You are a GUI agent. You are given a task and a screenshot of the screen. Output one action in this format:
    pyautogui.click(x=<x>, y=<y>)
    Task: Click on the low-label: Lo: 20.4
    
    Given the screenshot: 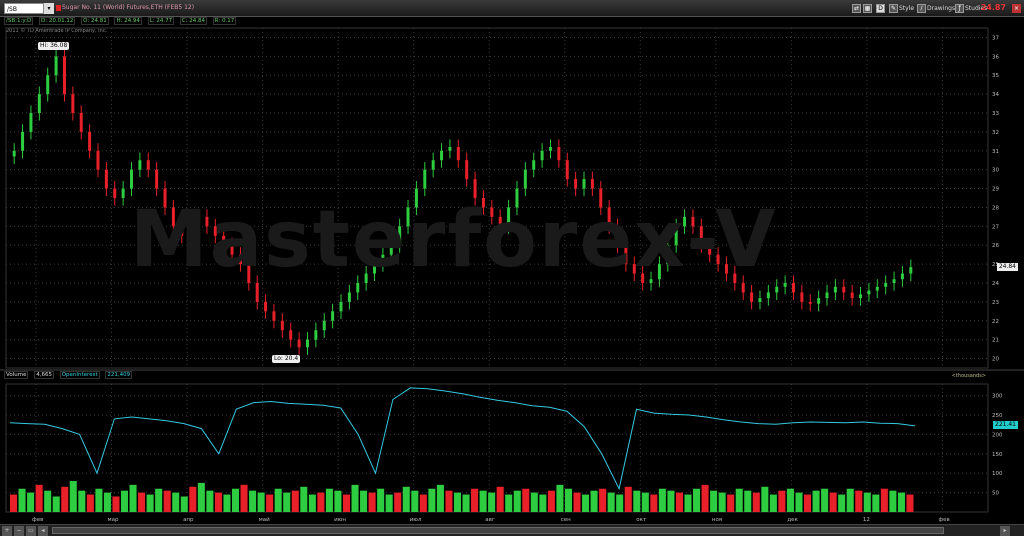 What is the action you would take?
    pyautogui.click(x=286, y=359)
    